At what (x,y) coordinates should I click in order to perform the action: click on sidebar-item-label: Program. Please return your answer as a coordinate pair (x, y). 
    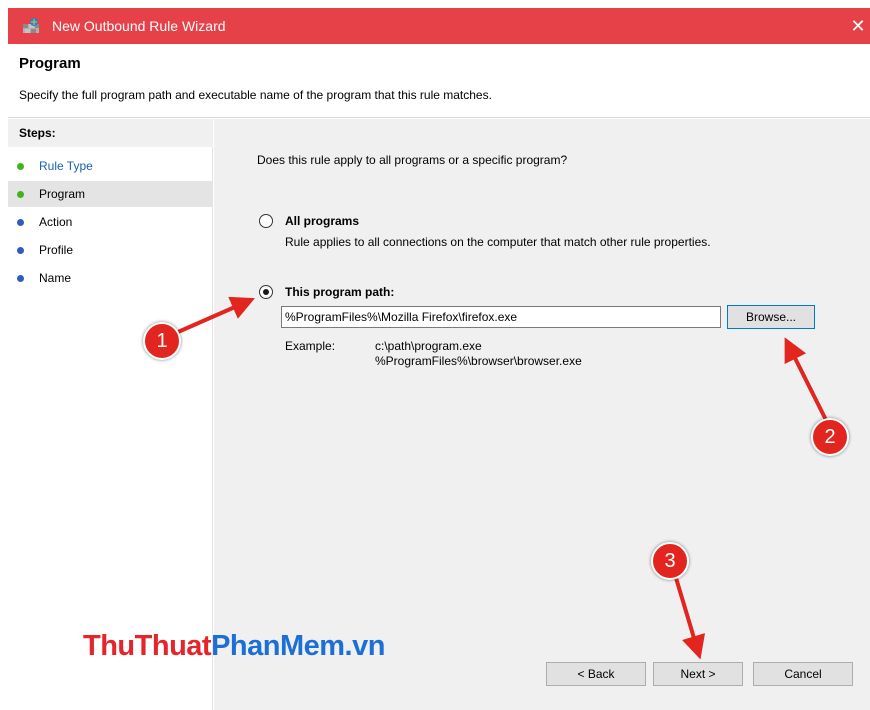
    Looking at the image, I should click on (62, 194).